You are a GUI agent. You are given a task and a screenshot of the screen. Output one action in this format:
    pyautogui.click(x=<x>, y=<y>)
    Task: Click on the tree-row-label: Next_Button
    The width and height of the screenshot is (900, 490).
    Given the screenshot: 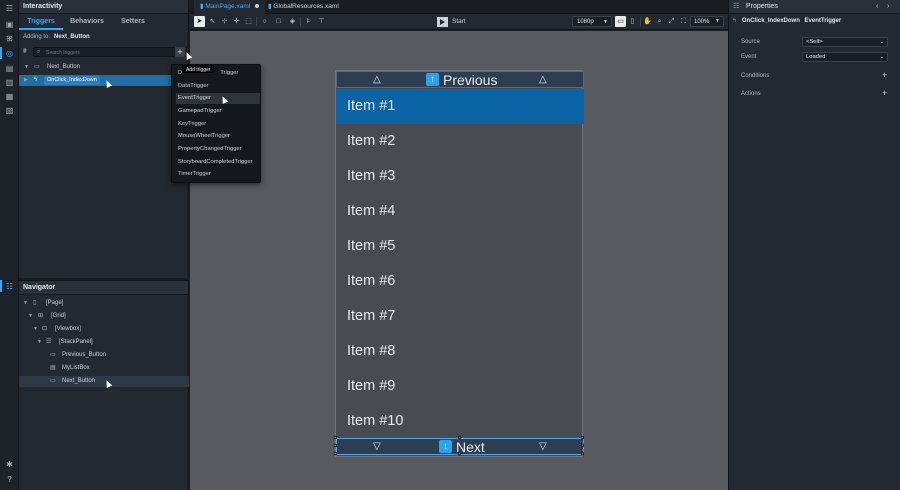 What is the action you would take?
    pyautogui.click(x=64, y=67)
    